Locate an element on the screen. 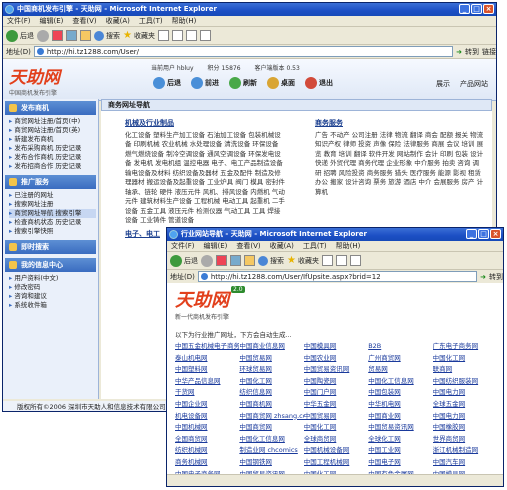 The width and height of the screenshot is (507, 490). sidebar-item: 商贸网址注册/首页(中) is located at coordinates (52, 121).